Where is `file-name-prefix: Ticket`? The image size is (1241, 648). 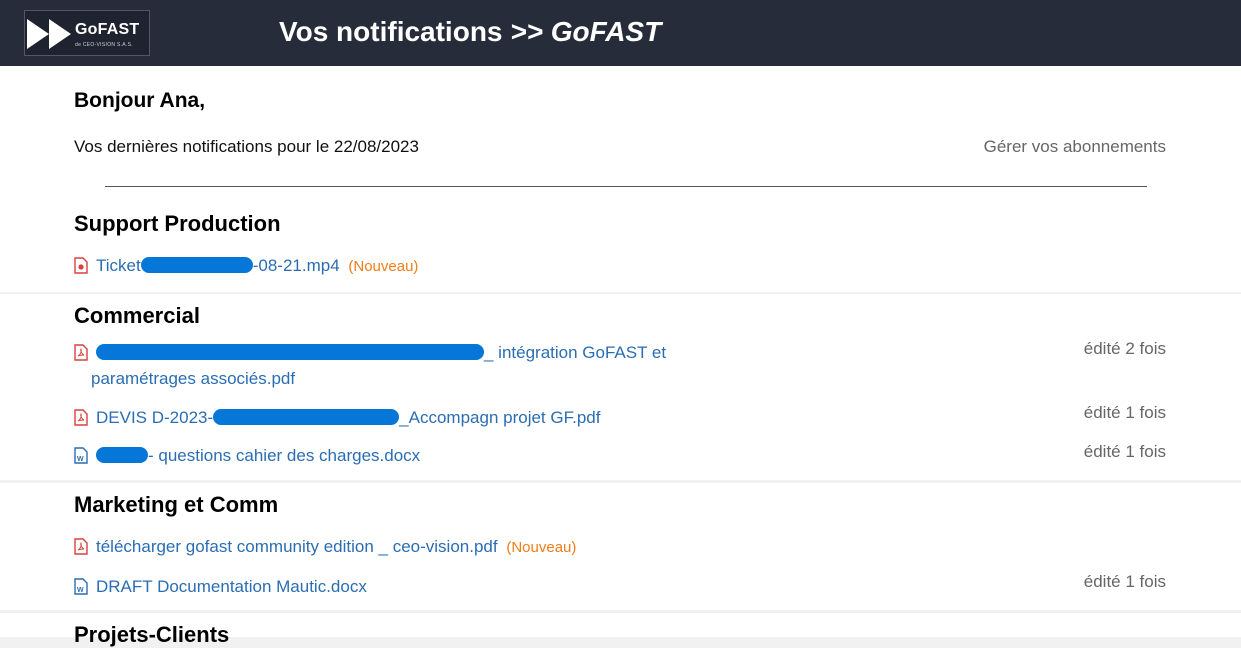
file-name-prefix: Ticket is located at coordinates (118, 265).